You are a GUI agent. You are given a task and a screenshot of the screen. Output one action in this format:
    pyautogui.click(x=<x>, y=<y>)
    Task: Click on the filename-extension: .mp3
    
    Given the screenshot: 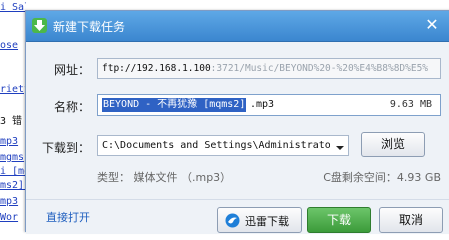 What is the action you would take?
    pyautogui.click(x=262, y=104)
    